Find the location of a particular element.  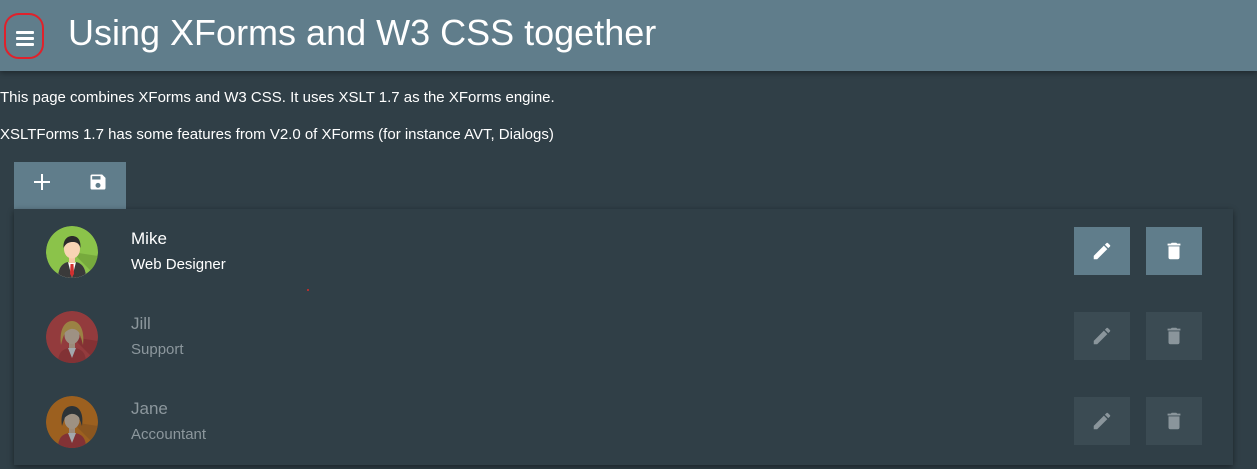

hamburger-menu-icon is located at coordinates (25, 32).